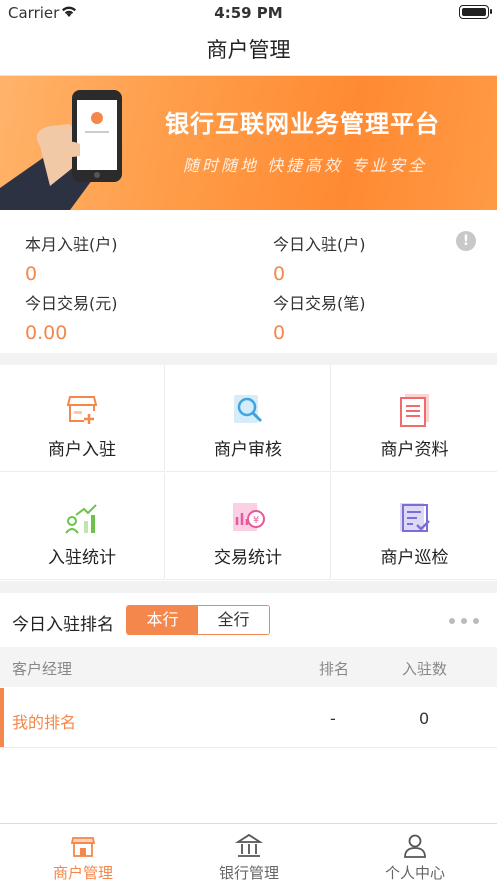 This screenshot has height=883, width=497. What do you see at coordinates (63, 625) in the screenshot?
I see `ranking-title: 今日入驻排名` at bounding box center [63, 625].